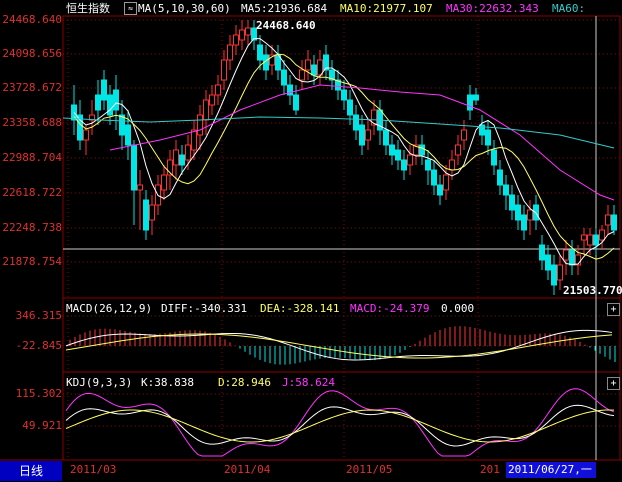  I want to click on macd-value: MACD:-24.379, so click(390, 308).